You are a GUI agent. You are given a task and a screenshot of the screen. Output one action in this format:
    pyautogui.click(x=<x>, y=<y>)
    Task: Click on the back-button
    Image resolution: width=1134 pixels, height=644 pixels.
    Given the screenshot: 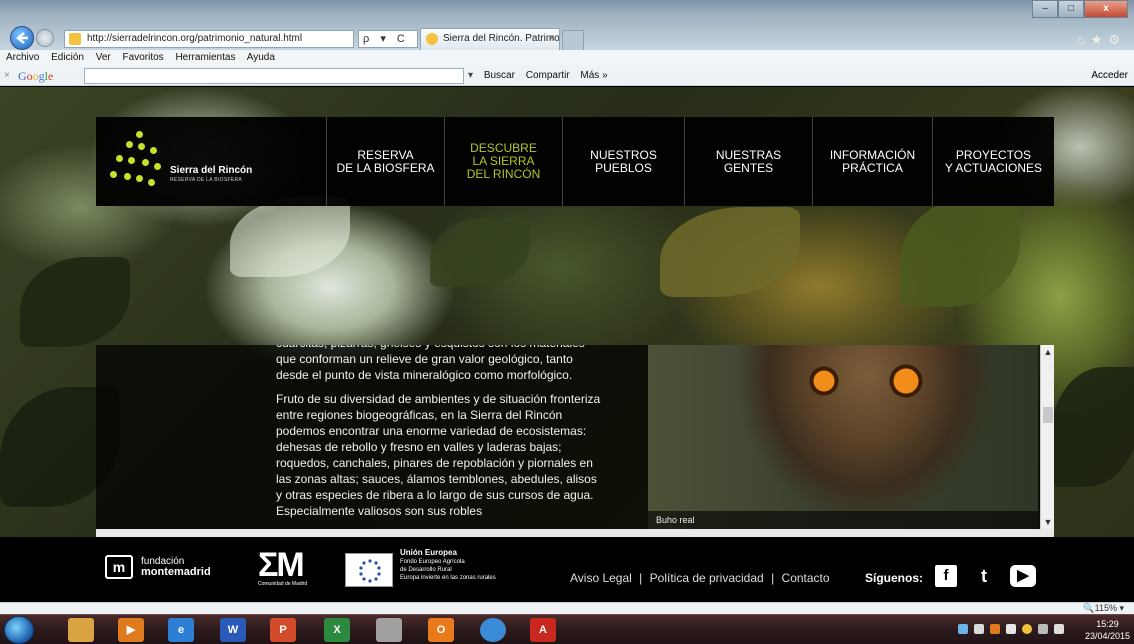 What is the action you would take?
    pyautogui.click(x=22, y=38)
    